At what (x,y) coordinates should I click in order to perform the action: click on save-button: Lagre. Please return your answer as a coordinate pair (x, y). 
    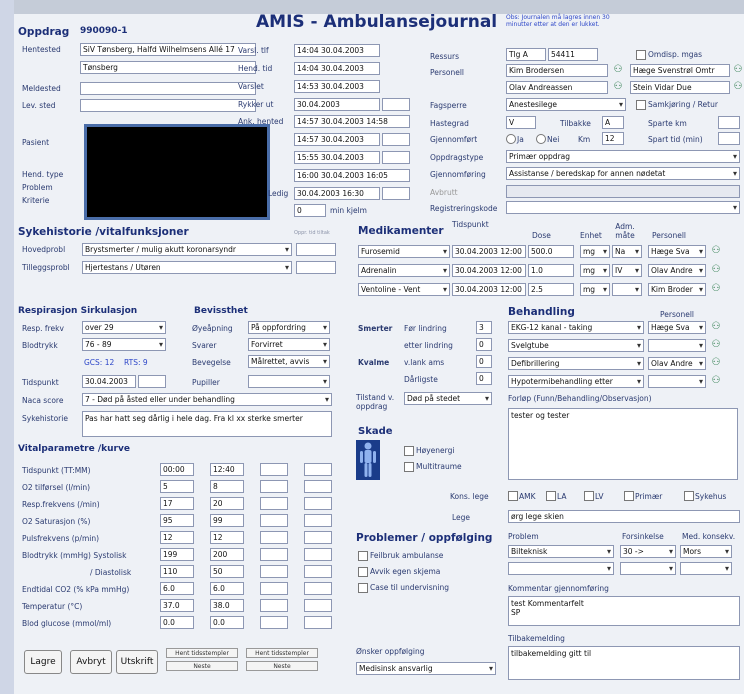
    Looking at the image, I should click on (43, 662).